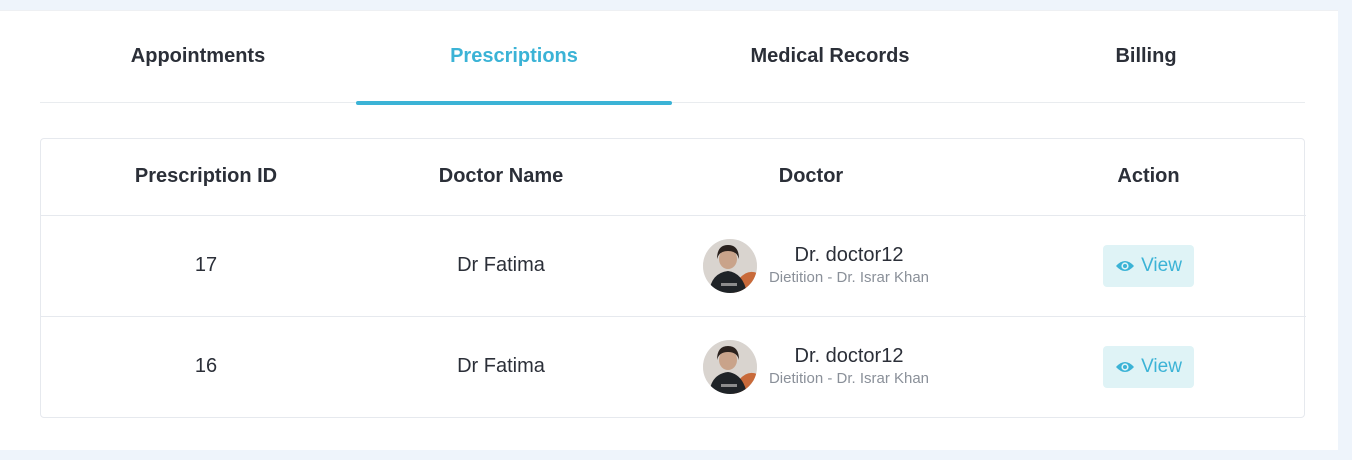  Describe the element at coordinates (206, 177) in the screenshot. I see `column-header-prescription-id: Prescription ID` at that location.